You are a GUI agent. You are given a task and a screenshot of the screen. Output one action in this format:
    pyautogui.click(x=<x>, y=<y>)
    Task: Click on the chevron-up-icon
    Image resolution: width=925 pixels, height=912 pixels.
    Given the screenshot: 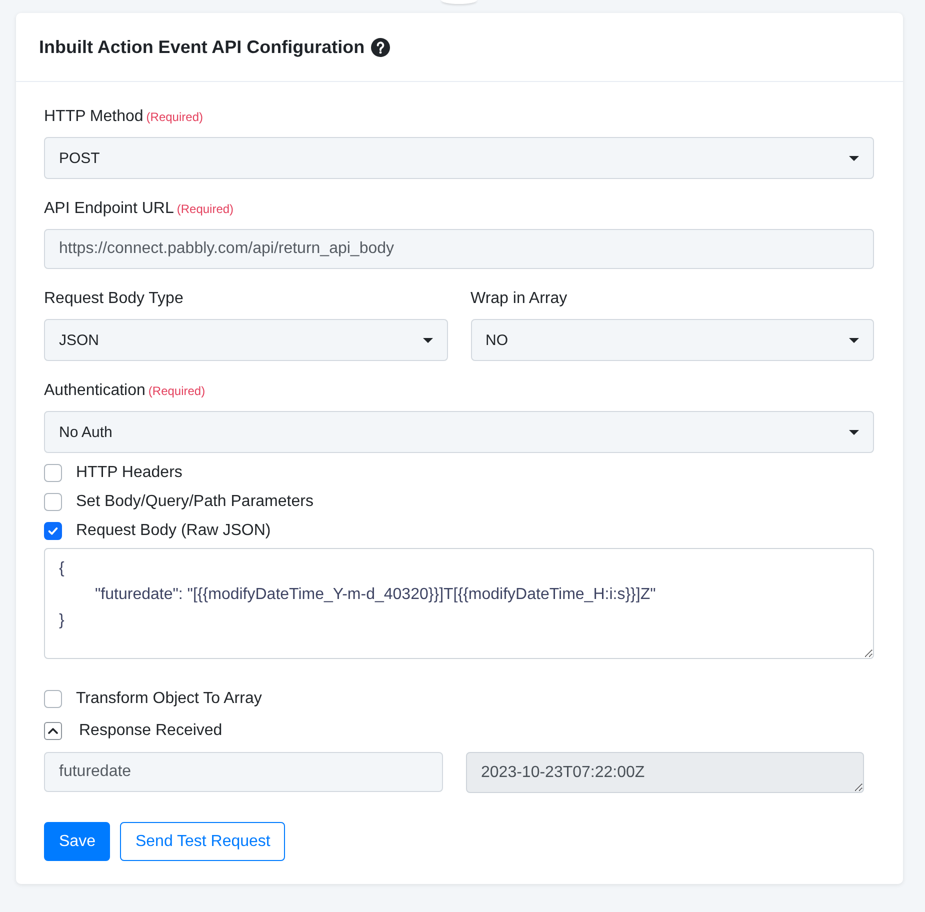 What is the action you would take?
    pyautogui.click(x=53, y=731)
    